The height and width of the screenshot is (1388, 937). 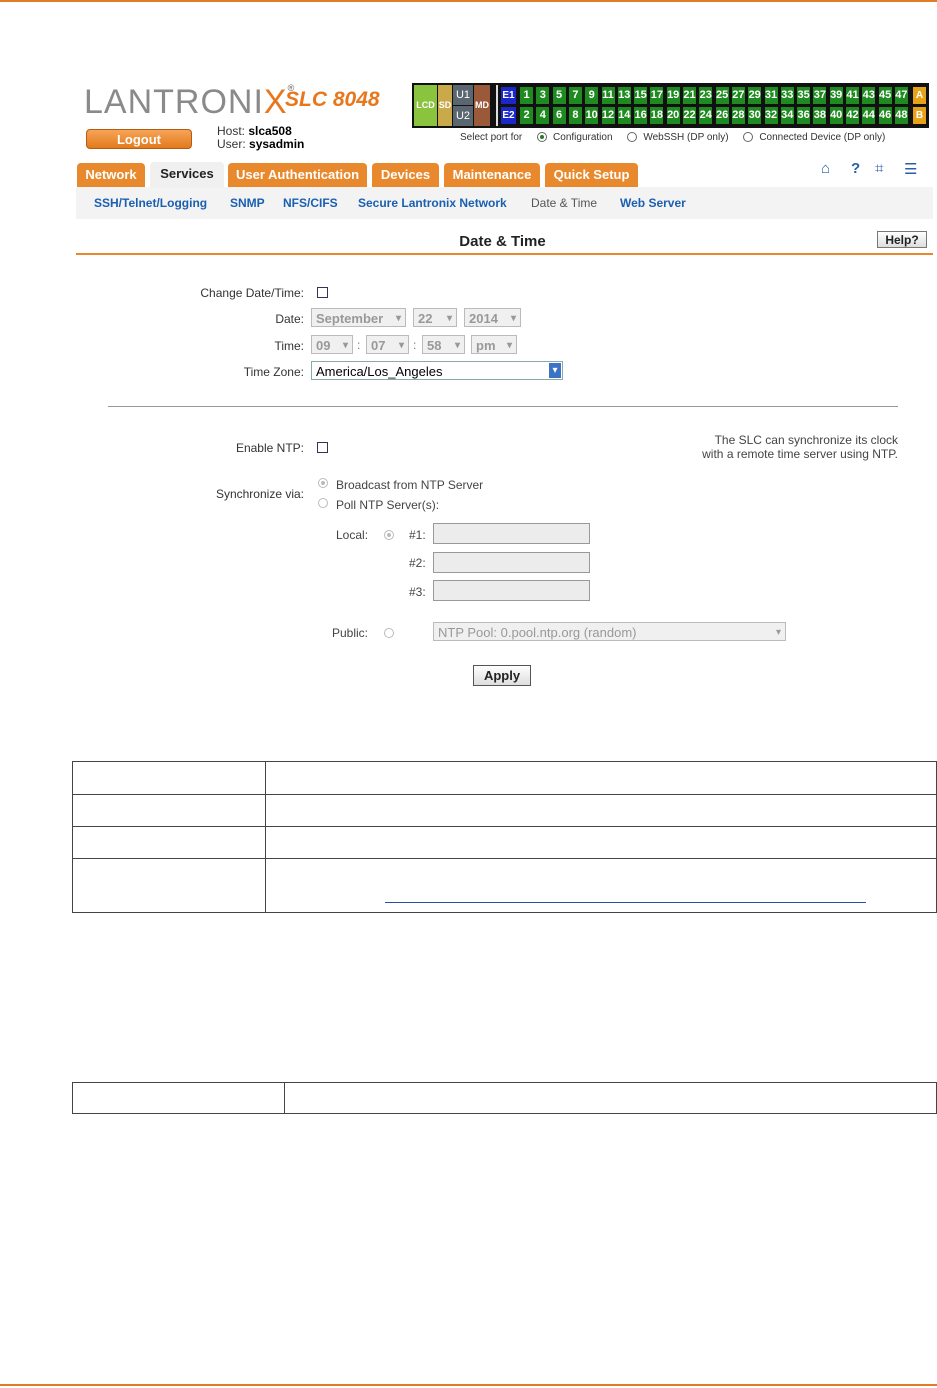 What do you see at coordinates (592, 95) in the screenshot?
I see `port-9: 9` at bounding box center [592, 95].